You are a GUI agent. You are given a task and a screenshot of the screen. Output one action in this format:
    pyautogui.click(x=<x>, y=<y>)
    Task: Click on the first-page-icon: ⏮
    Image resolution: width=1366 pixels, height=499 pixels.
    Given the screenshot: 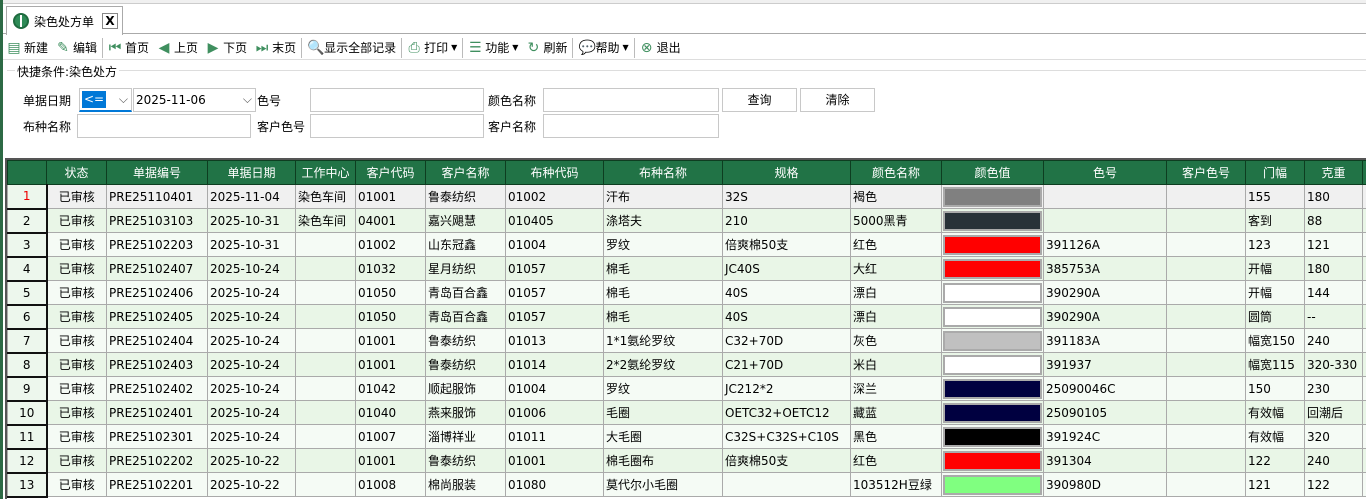 What is the action you would take?
    pyautogui.click(x=115, y=47)
    